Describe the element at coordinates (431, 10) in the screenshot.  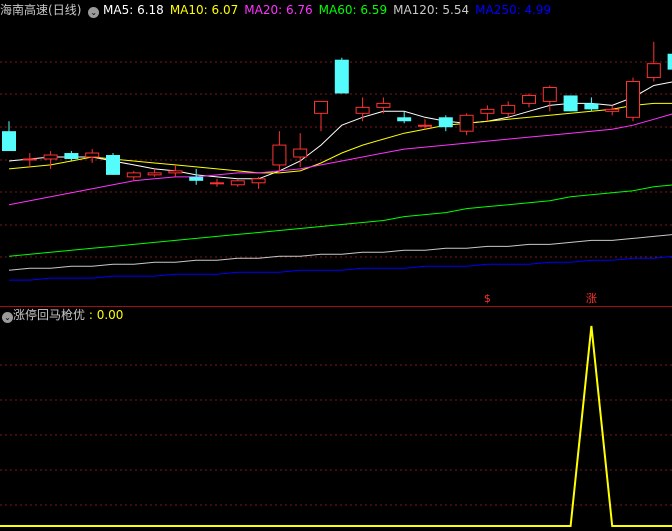
I see `ma-legend-item: MA120: 5.54` at that location.